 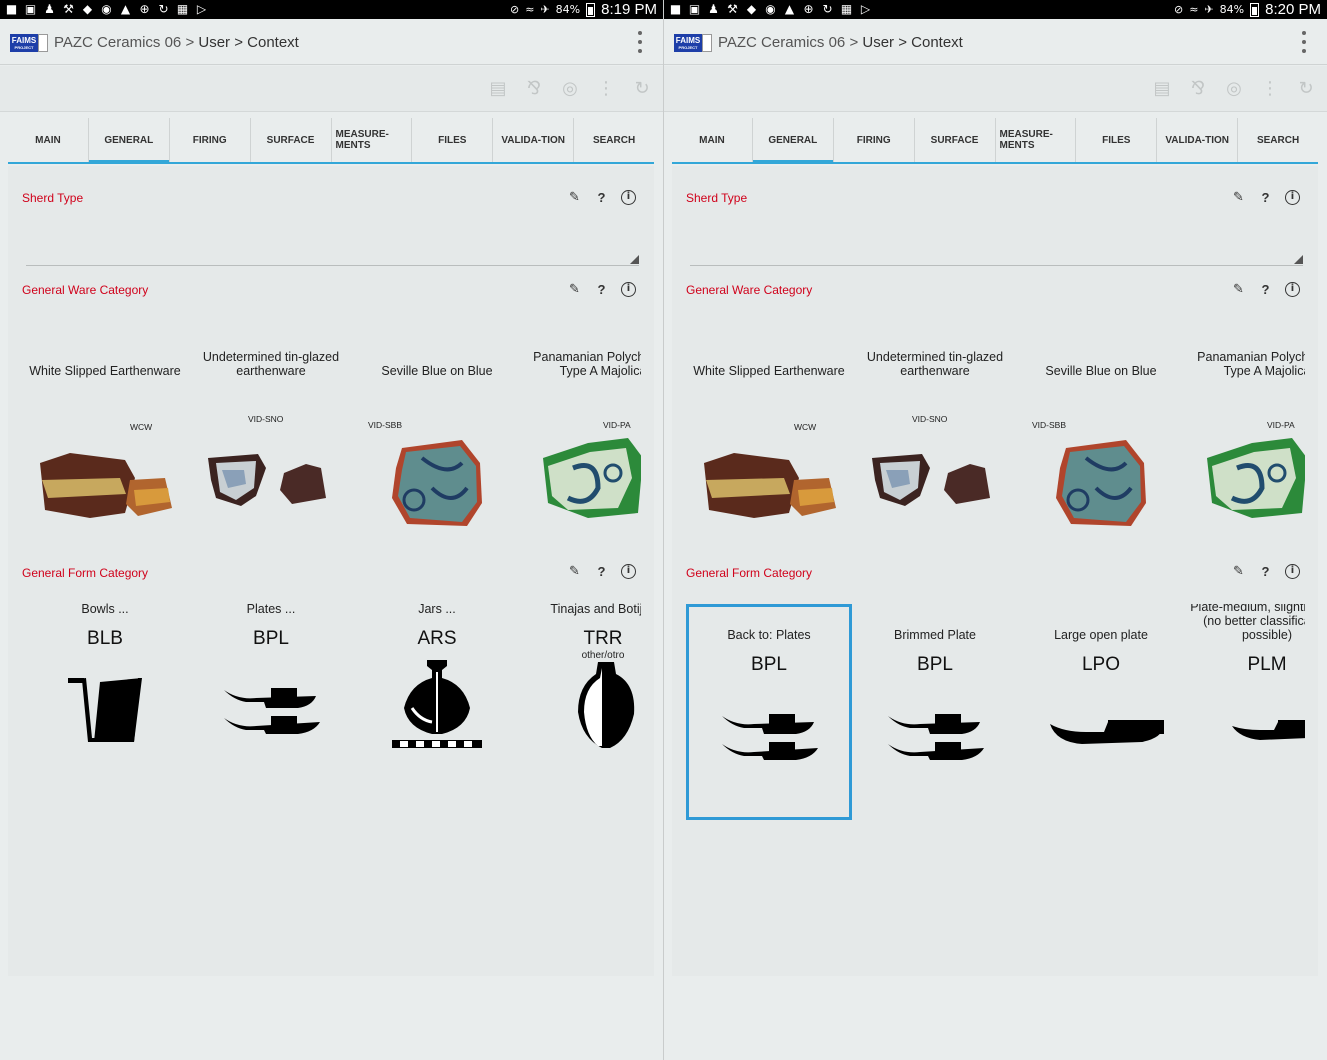 I want to click on mute-icon: ⊘, so click(x=1179, y=9).